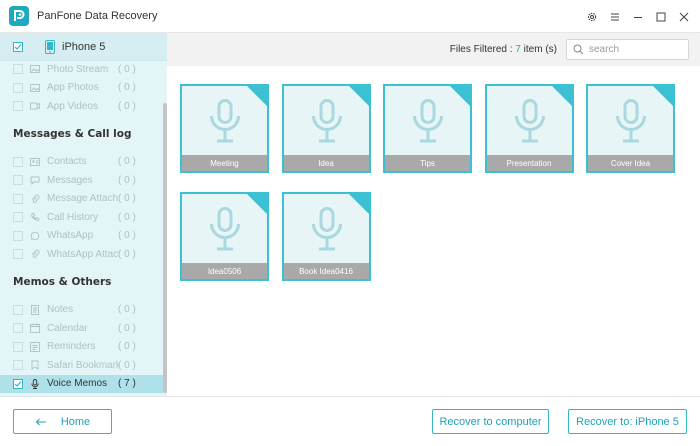 The width and height of the screenshot is (700, 446). I want to click on sidebar-item-call-history: Call History ( 0 ), so click(83, 217).